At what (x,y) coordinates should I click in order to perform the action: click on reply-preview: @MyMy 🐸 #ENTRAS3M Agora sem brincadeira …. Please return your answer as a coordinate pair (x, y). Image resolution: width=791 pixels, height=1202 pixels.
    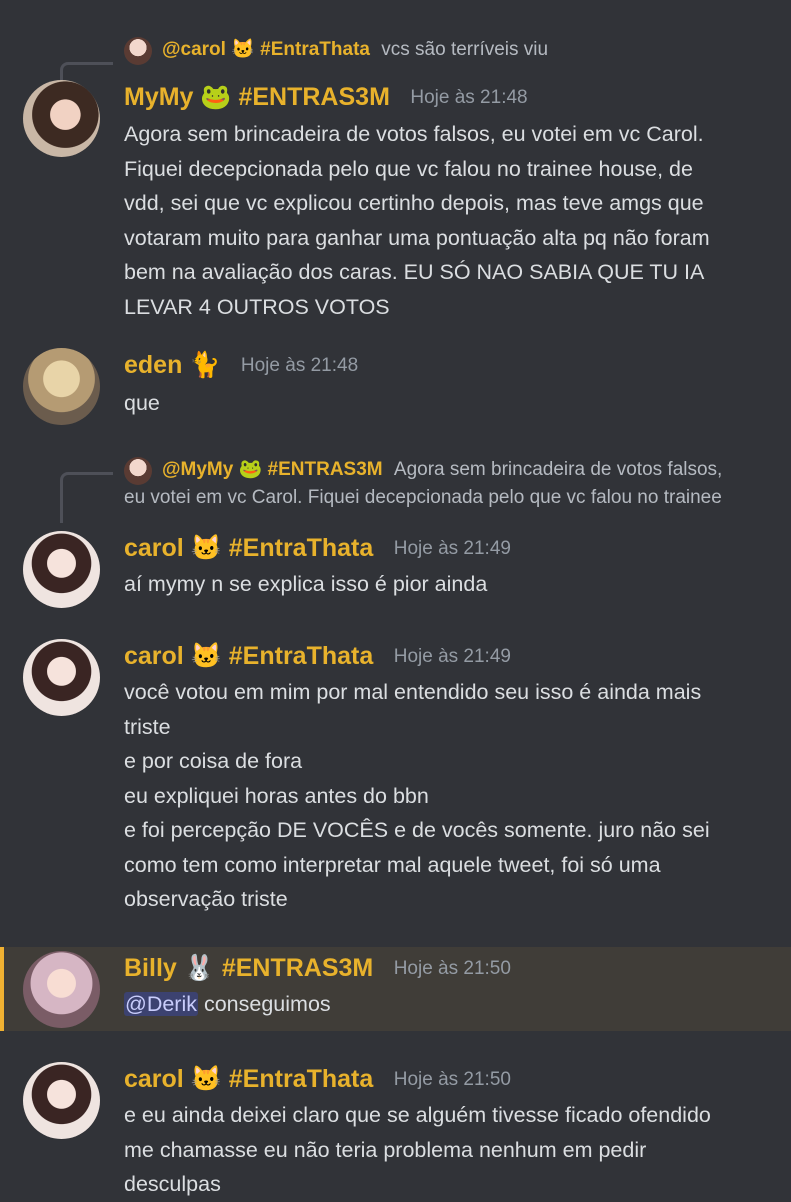
    Looking at the image, I should click on (454, 487).